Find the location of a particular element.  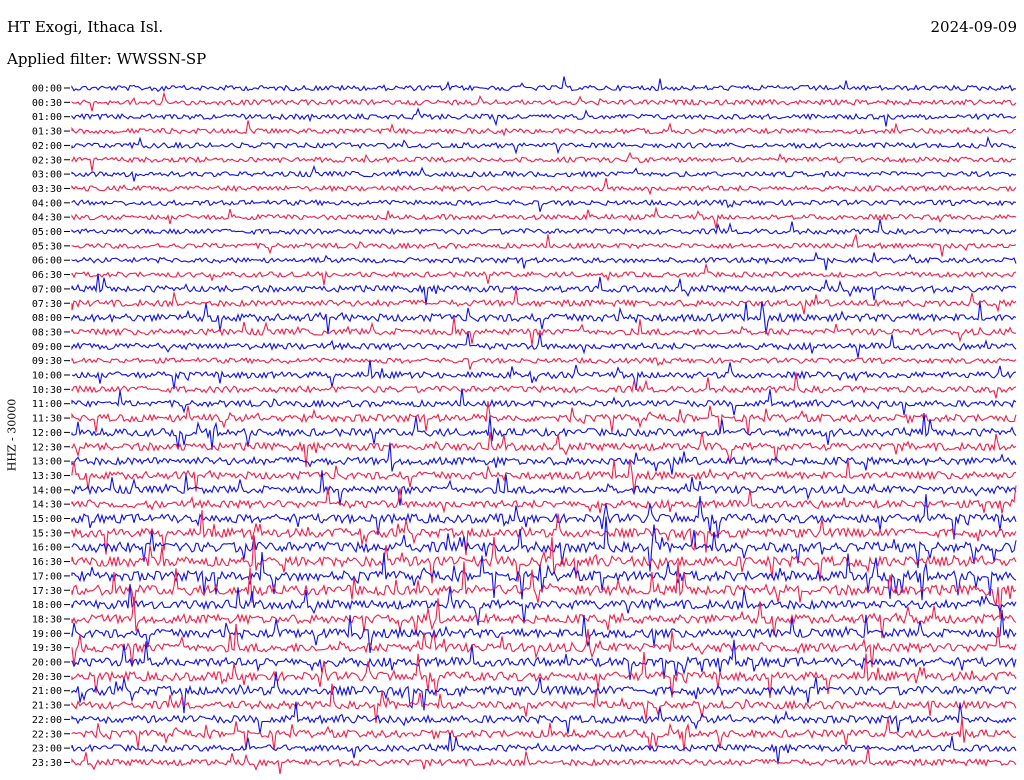

row-time-label: 14:30 is located at coordinates (47, 505).